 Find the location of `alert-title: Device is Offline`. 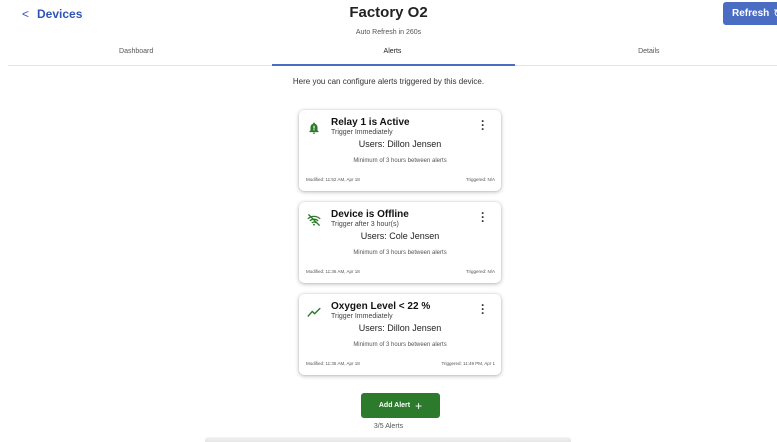

alert-title: Device is Offline is located at coordinates (370, 214).